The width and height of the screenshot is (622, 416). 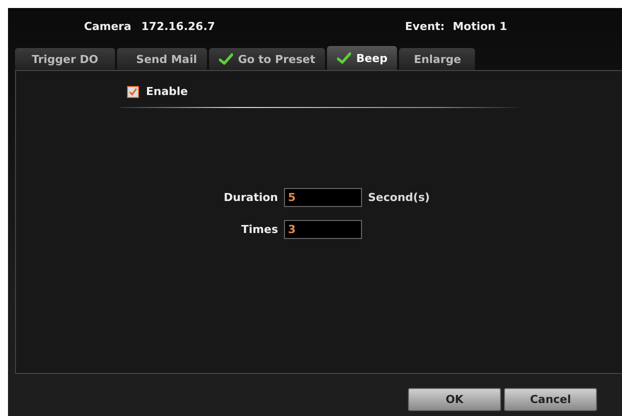 I want to click on enable-label: Enable, so click(x=167, y=91).